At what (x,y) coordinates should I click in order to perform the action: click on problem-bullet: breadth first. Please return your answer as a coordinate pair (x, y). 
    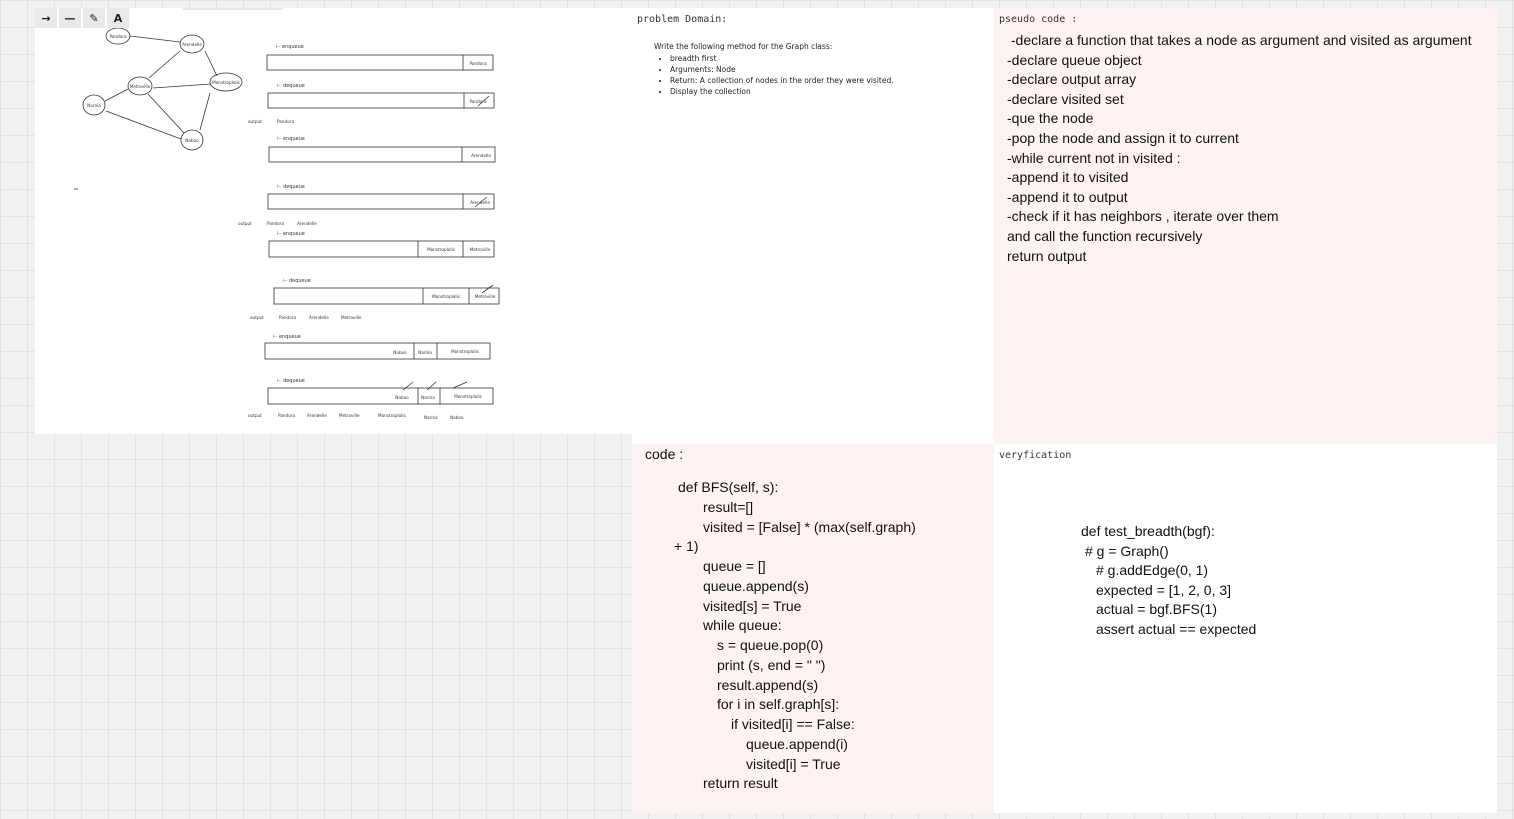
    Looking at the image, I should click on (782, 58).